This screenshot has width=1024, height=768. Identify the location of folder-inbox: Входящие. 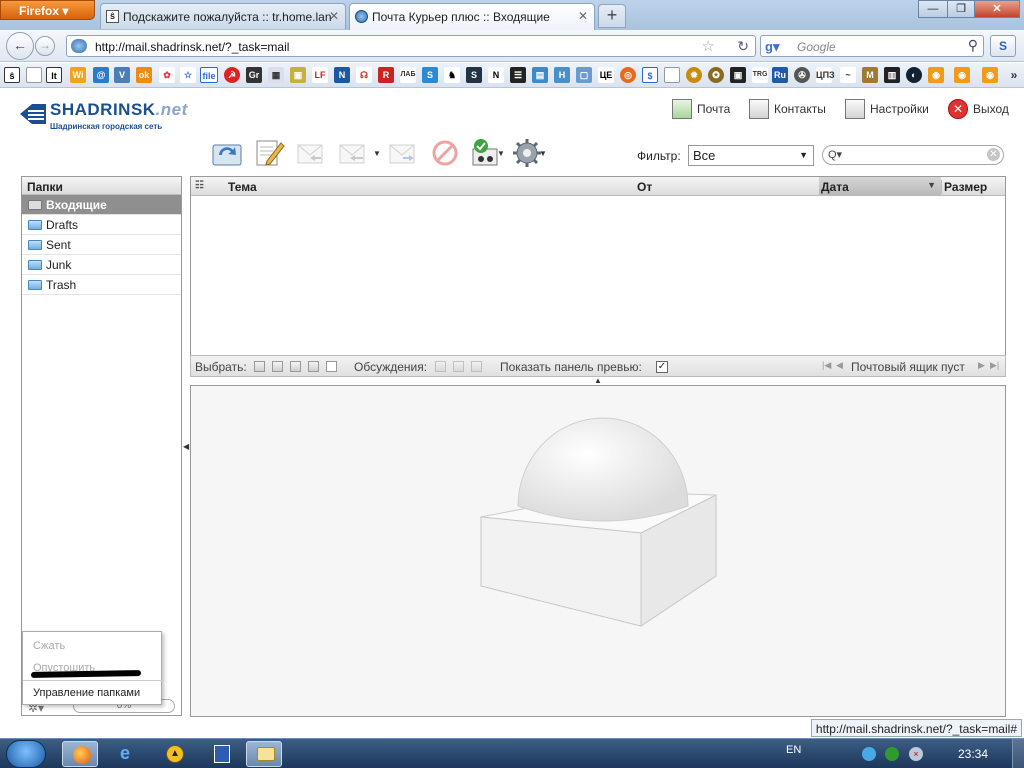
(101, 205).